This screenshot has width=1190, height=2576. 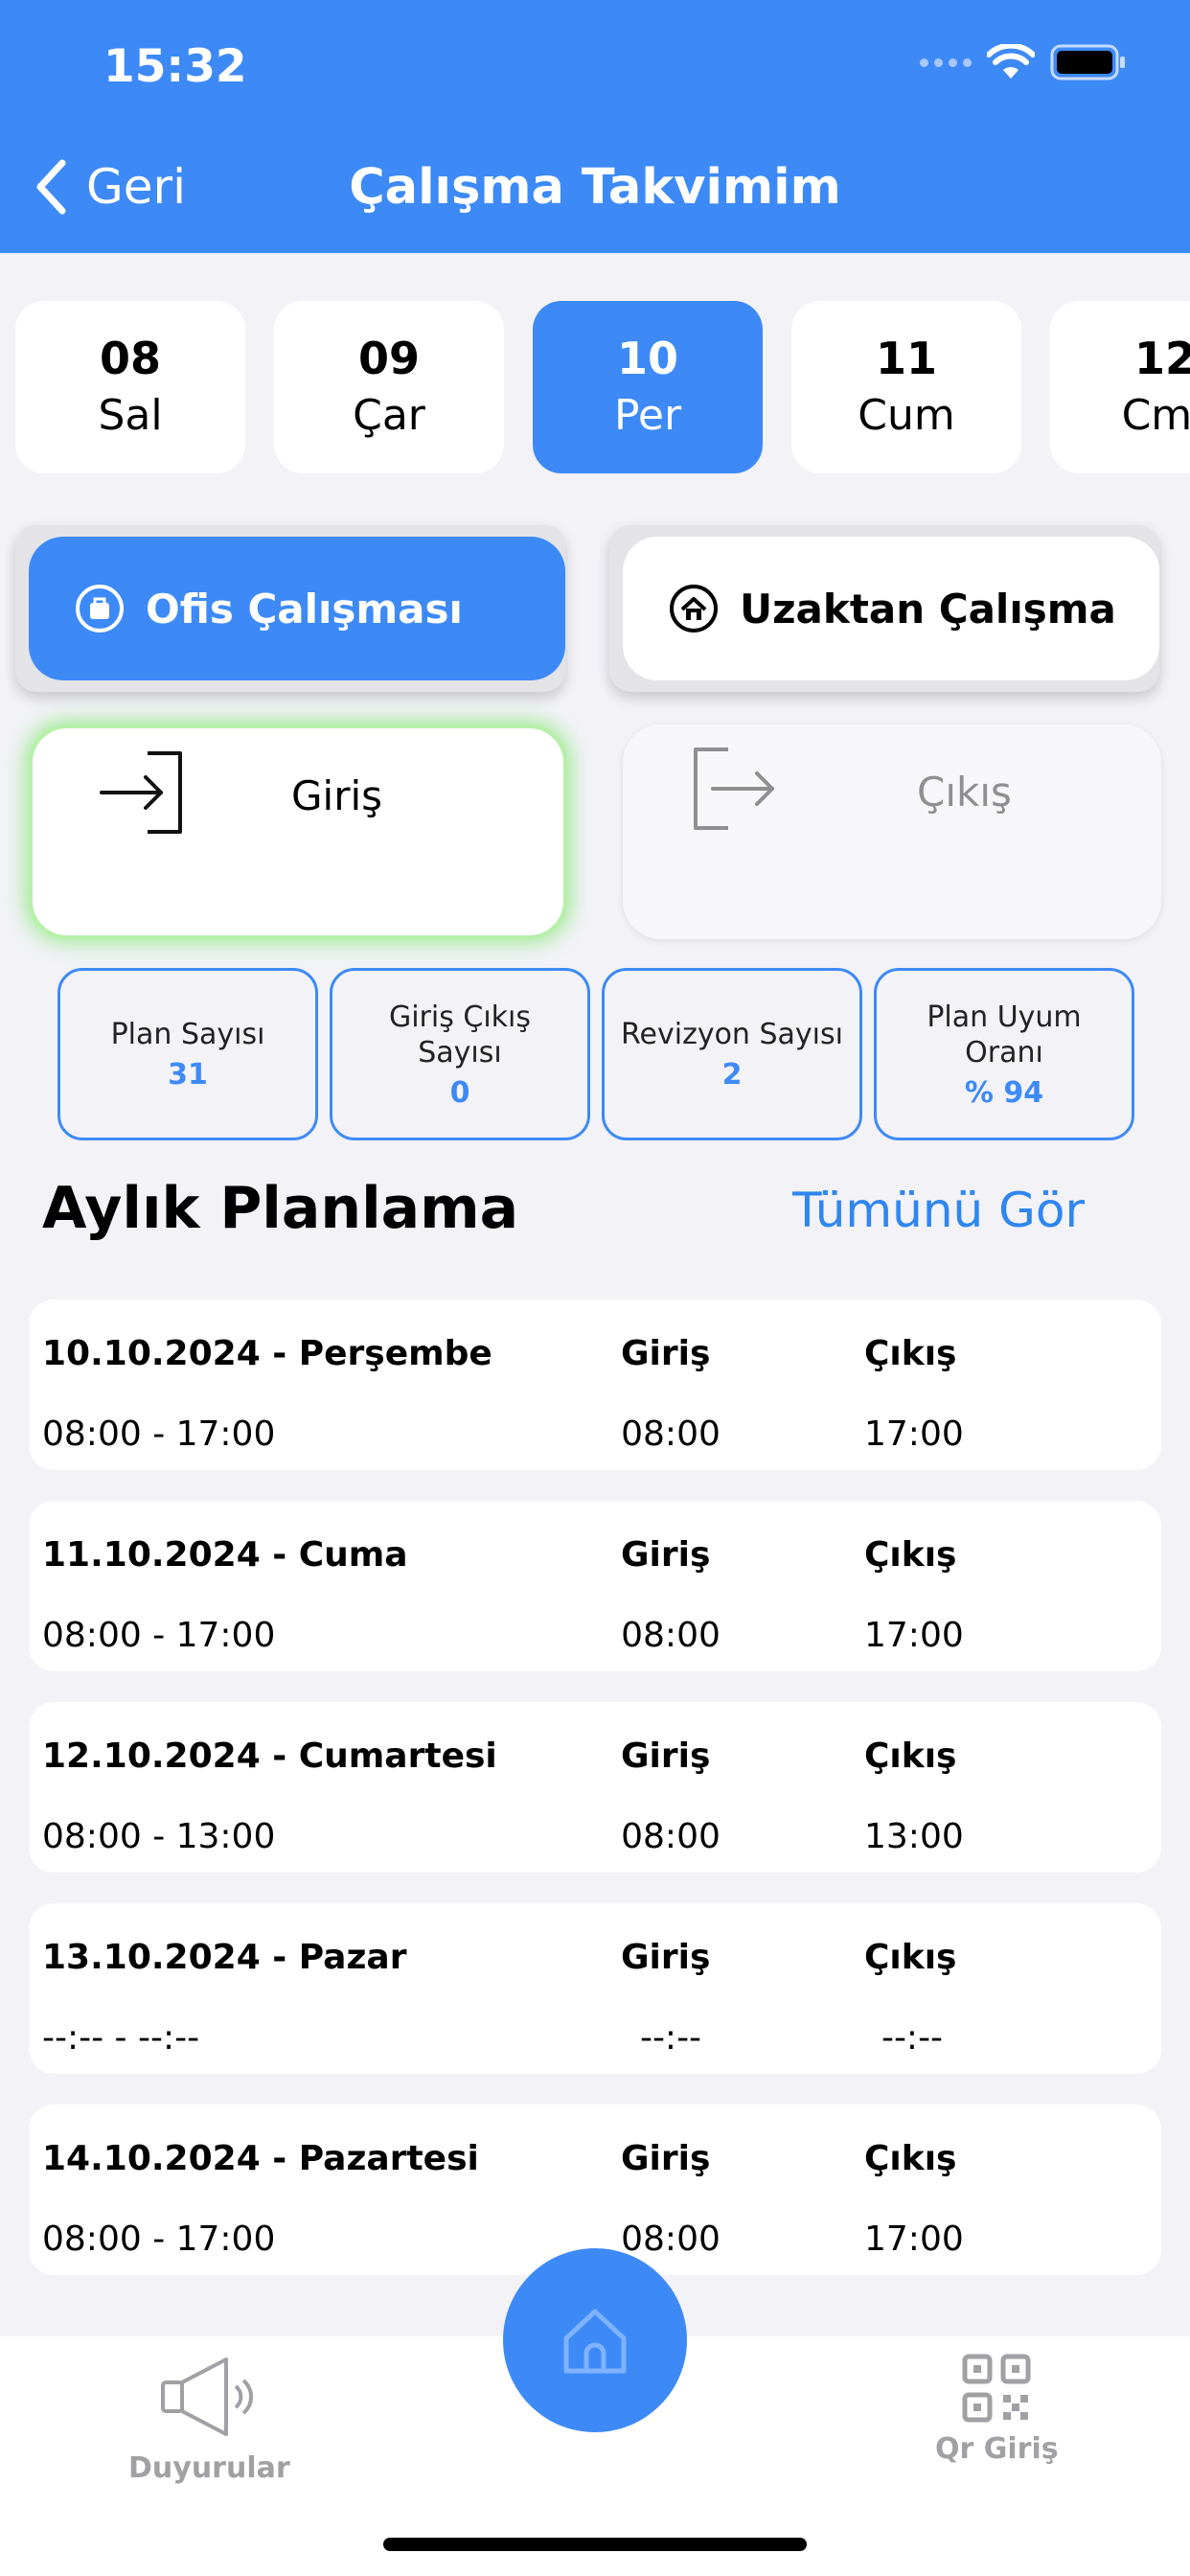 What do you see at coordinates (267, 1353) in the screenshot?
I see `schedule-date: 10.10.2024 - Perşembe` at bounding box center [267, 1353].